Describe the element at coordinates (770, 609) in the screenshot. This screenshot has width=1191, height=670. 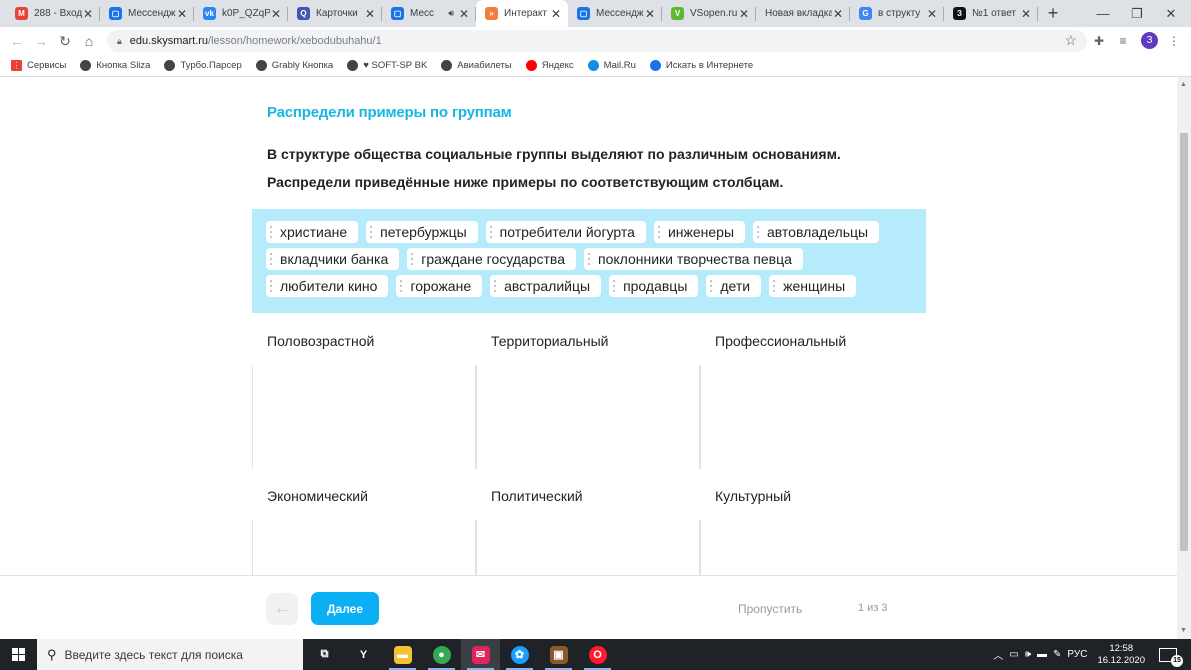
I see `skip-link: Пропустить` at that location.